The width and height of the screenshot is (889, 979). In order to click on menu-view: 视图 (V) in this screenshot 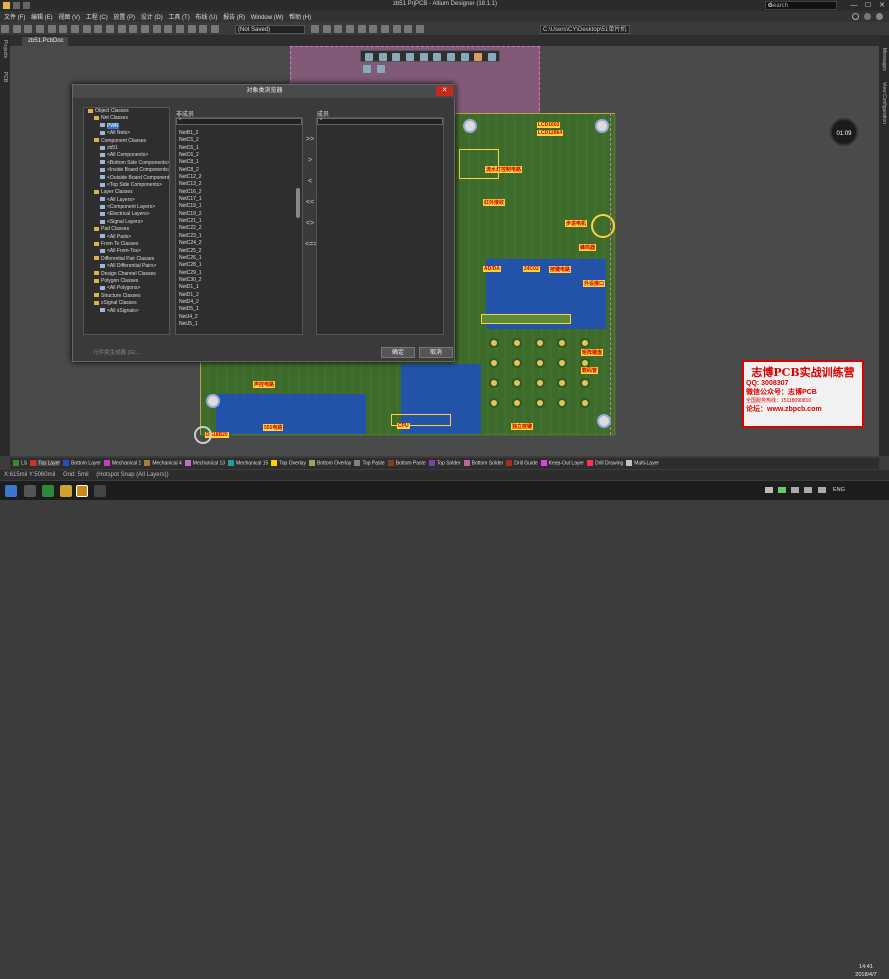, I will do `click(69, 16)`.